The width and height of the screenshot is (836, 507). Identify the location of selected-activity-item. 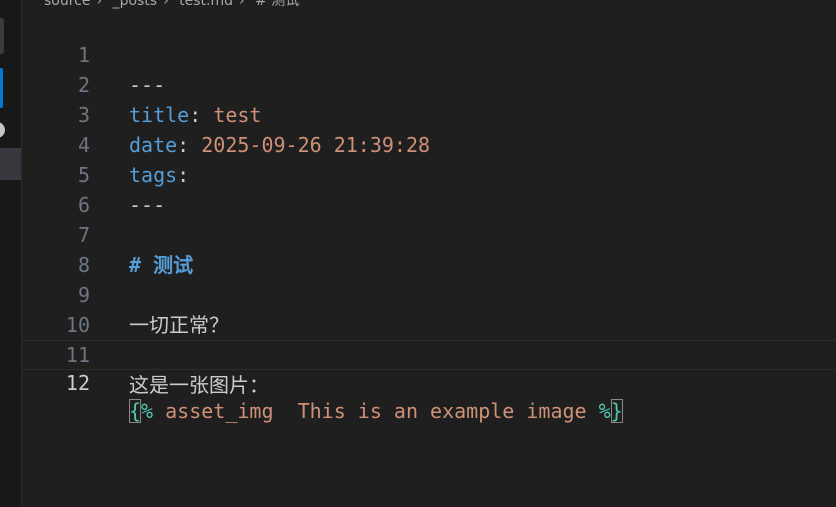
(10, 164).